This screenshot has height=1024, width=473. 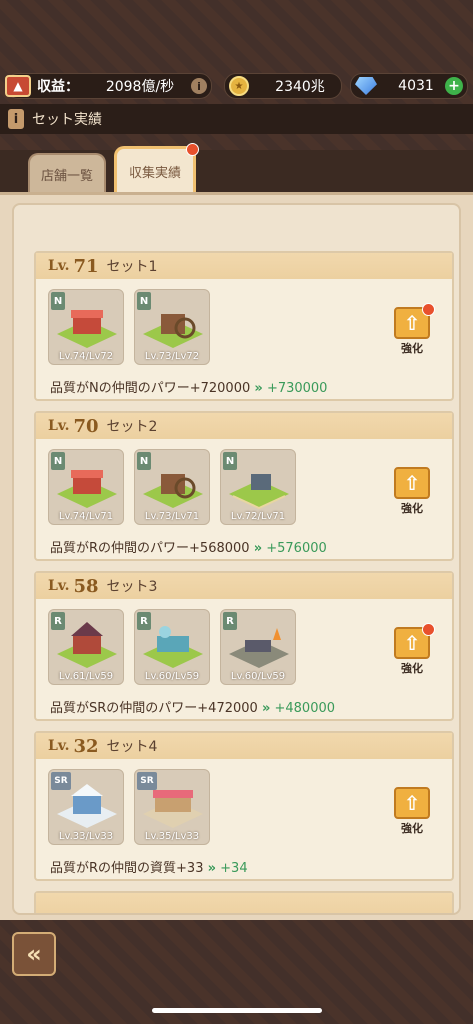 What do you see at coordinates (172, 516) in the screenshot?
I see `building-level: Lv.73/Lv71` at bounding box center [172, 516].